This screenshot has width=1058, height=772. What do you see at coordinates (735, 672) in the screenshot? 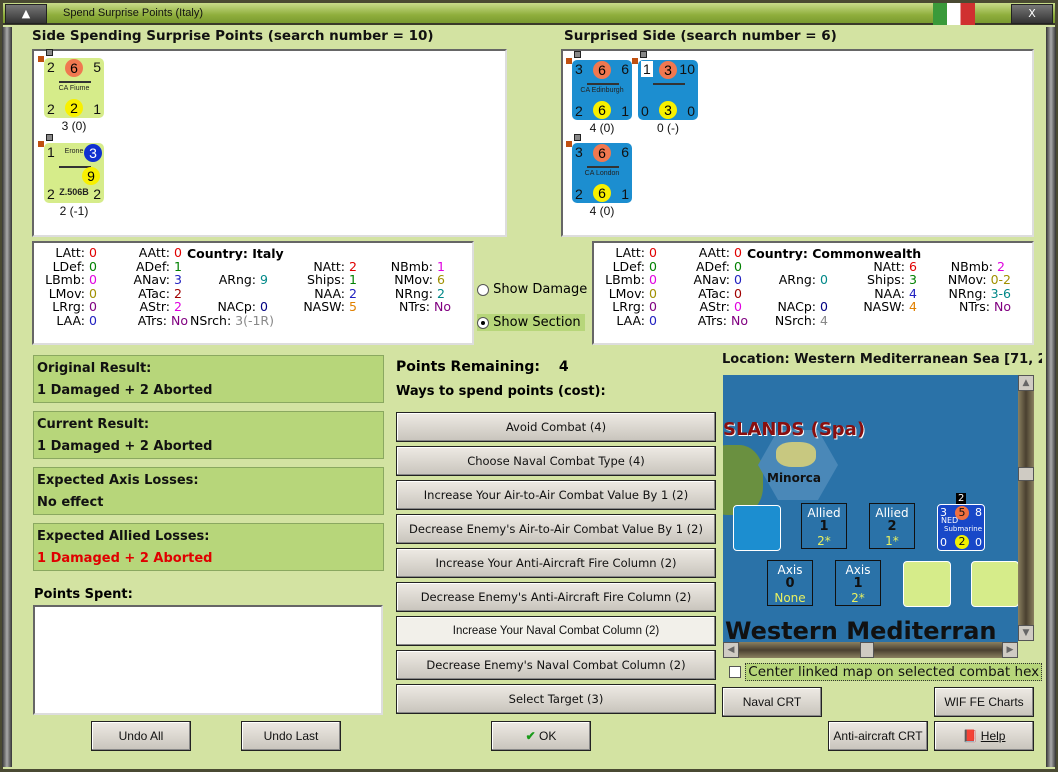
I see `checkbox` at bounding box center [735, 672].